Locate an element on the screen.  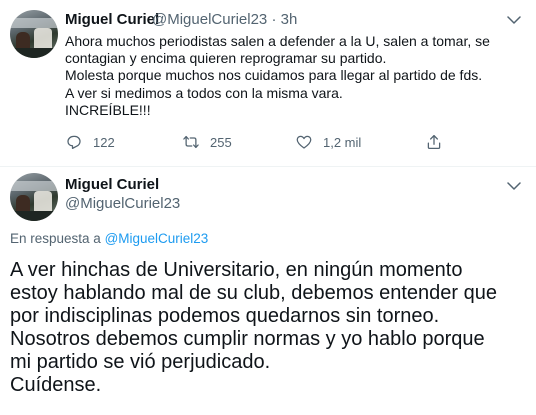
reply-to-link: @MiguelCuriel23 is located at coordinates (157, 238).